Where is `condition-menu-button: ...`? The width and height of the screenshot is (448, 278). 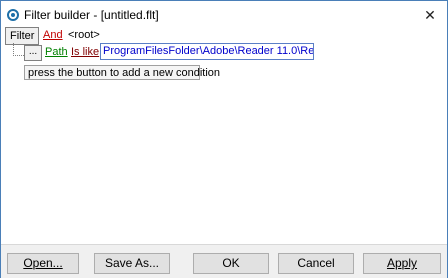 condition-menu-button: ... is located at coordinates (33, 53).